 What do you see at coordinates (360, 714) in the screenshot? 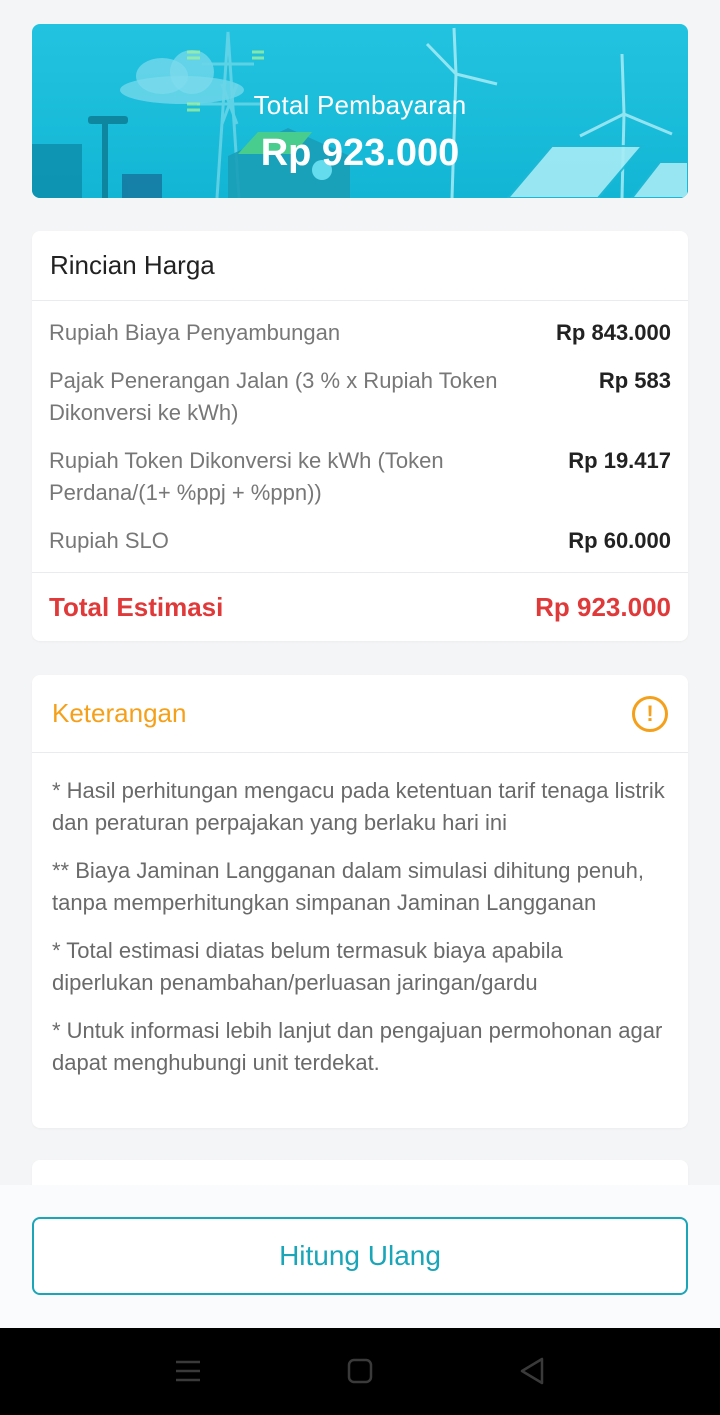
I see `notes-heading-bar: Keterangan !` at bounding box center [360, 714].